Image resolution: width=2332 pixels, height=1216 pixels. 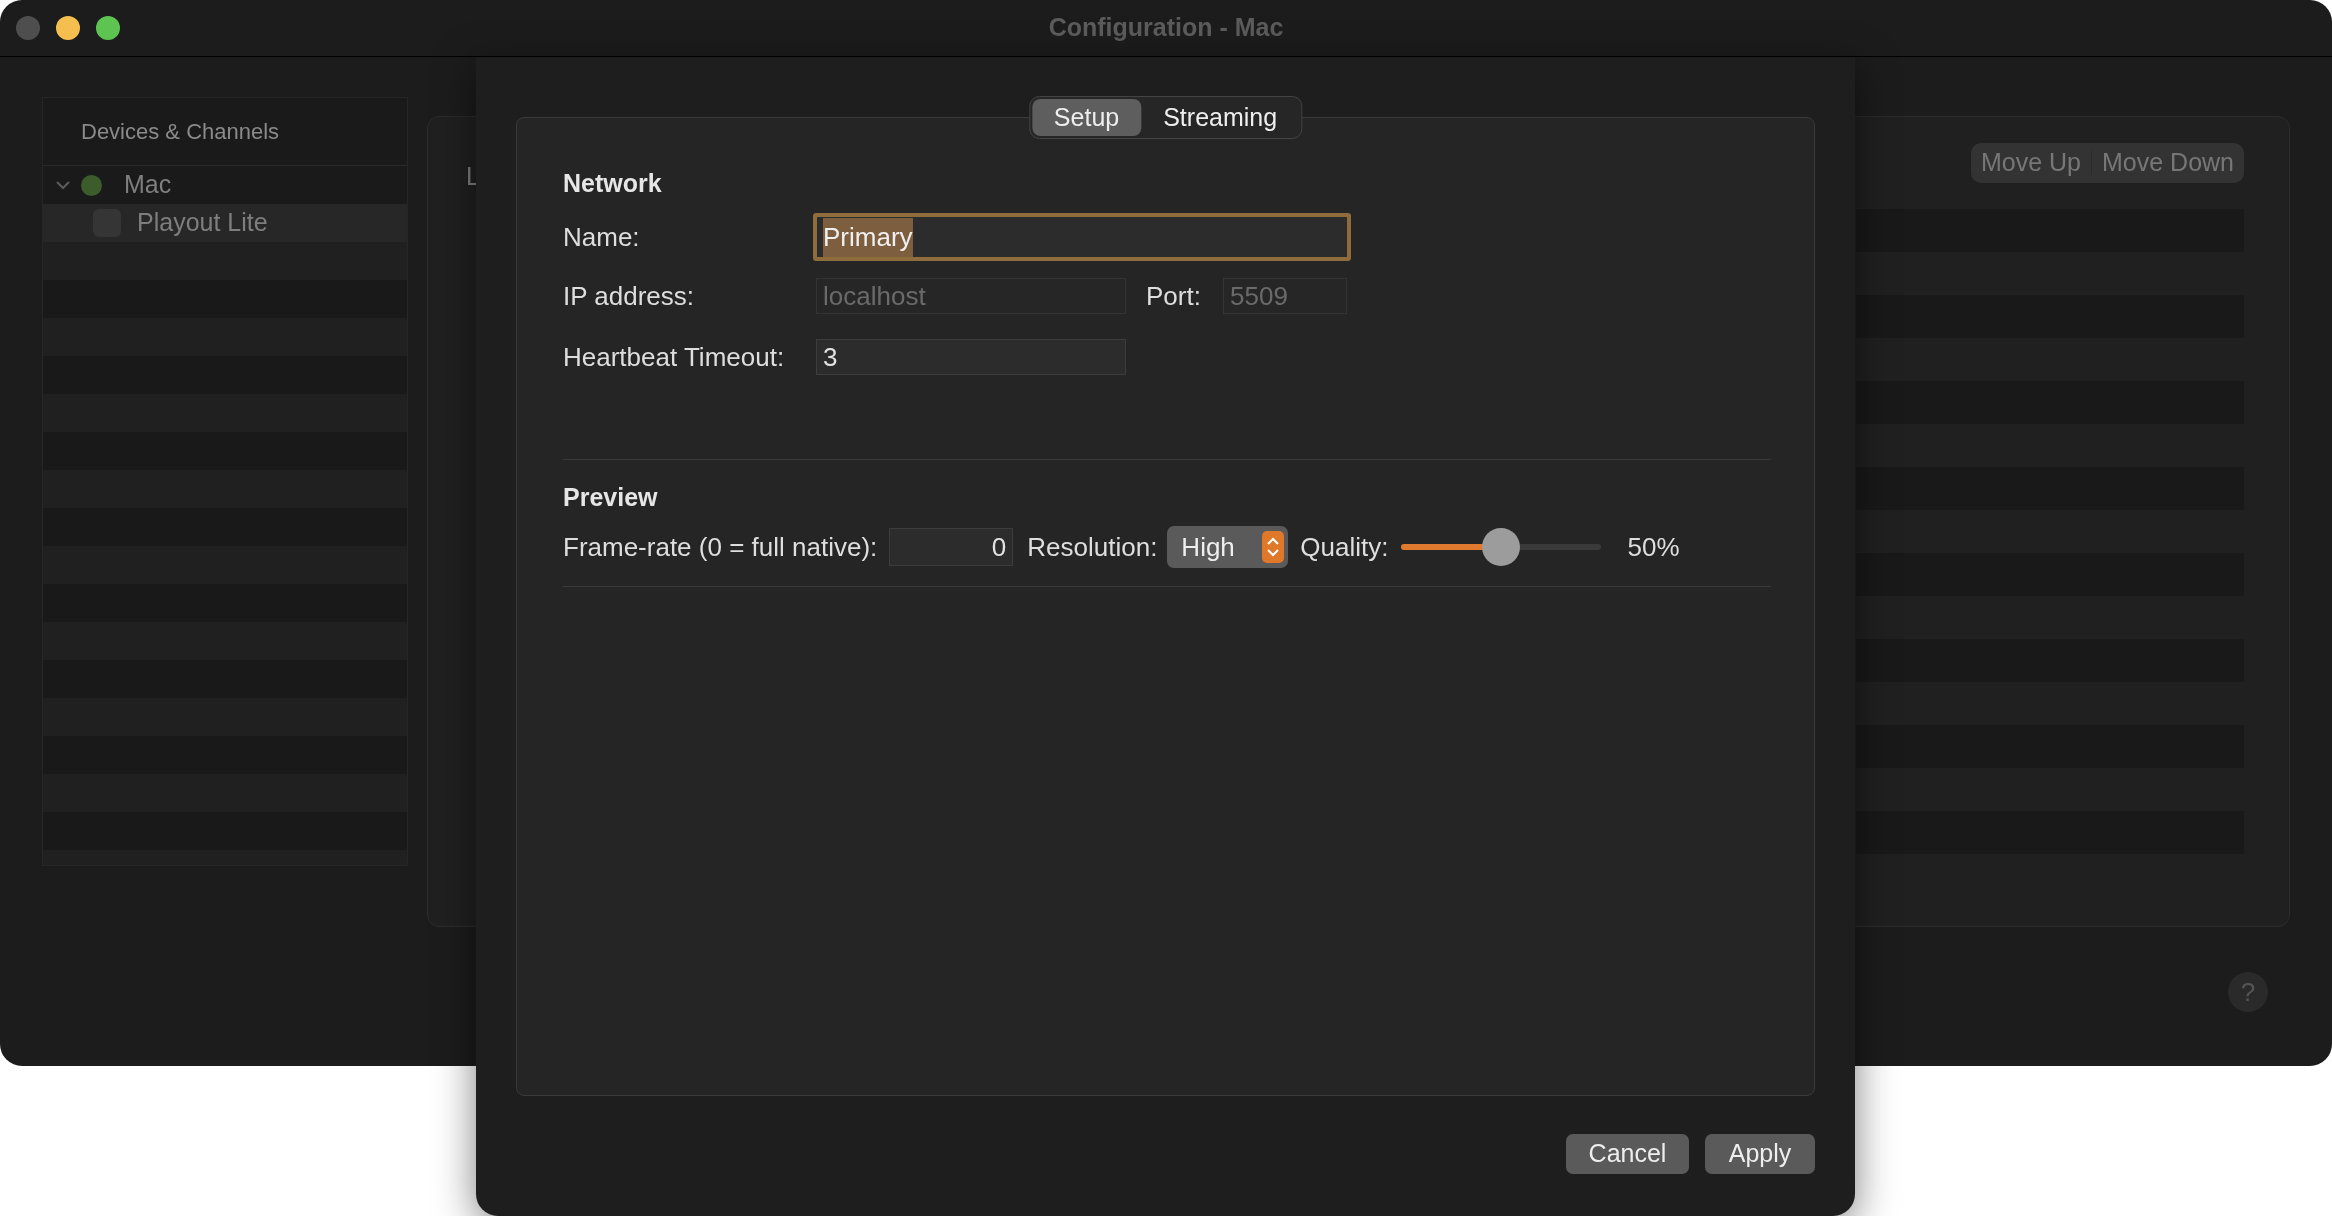 I want to click on apply-button: Apply, so click(x=1760, y=1154).